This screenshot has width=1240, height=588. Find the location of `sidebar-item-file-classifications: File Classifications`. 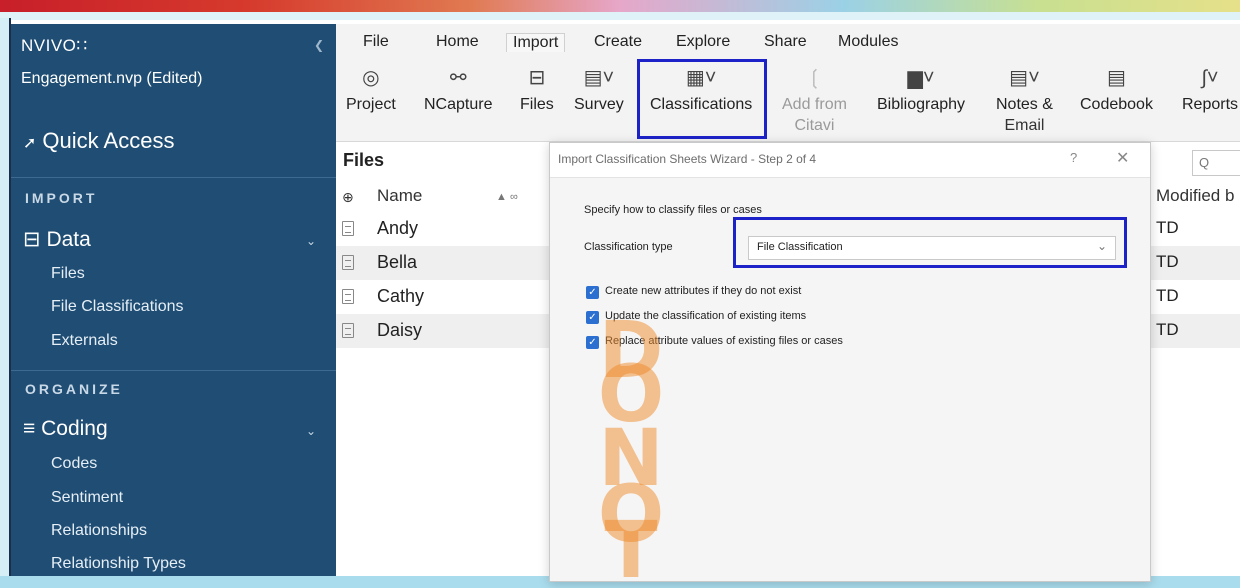

sidebar-item-file-classifications: File Classifications is located at coordinates (117, 307).